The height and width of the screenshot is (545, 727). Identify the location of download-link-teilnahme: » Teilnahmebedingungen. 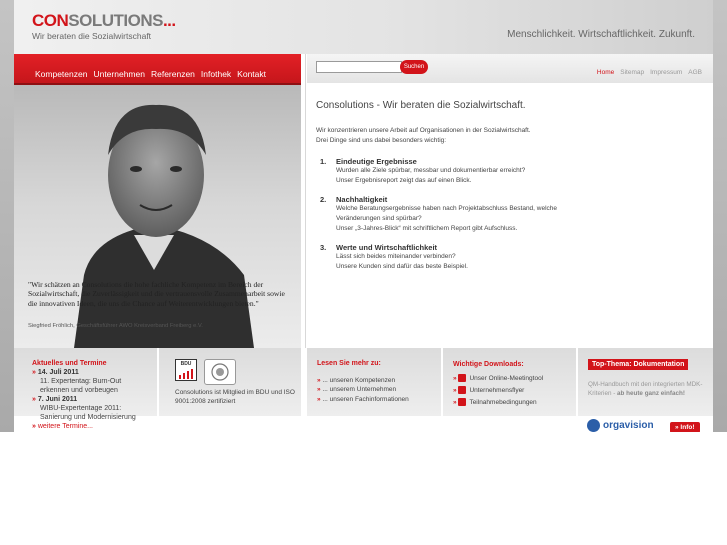
(498, 403).